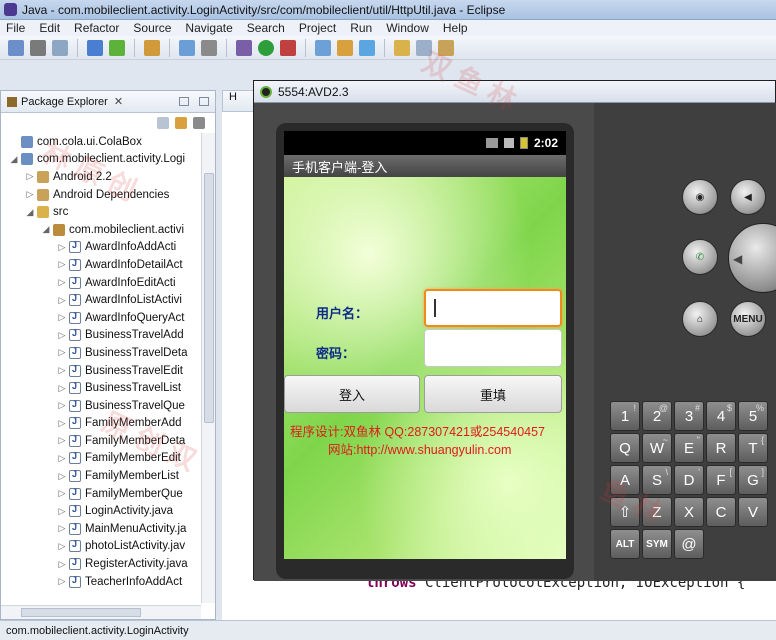 This screenshot has width=776, height=640. Describe the element at coordinates (100, 160) in the screenshot. I see `tree-item: ◢ com.mobileclient.activity.Logi` at that location.